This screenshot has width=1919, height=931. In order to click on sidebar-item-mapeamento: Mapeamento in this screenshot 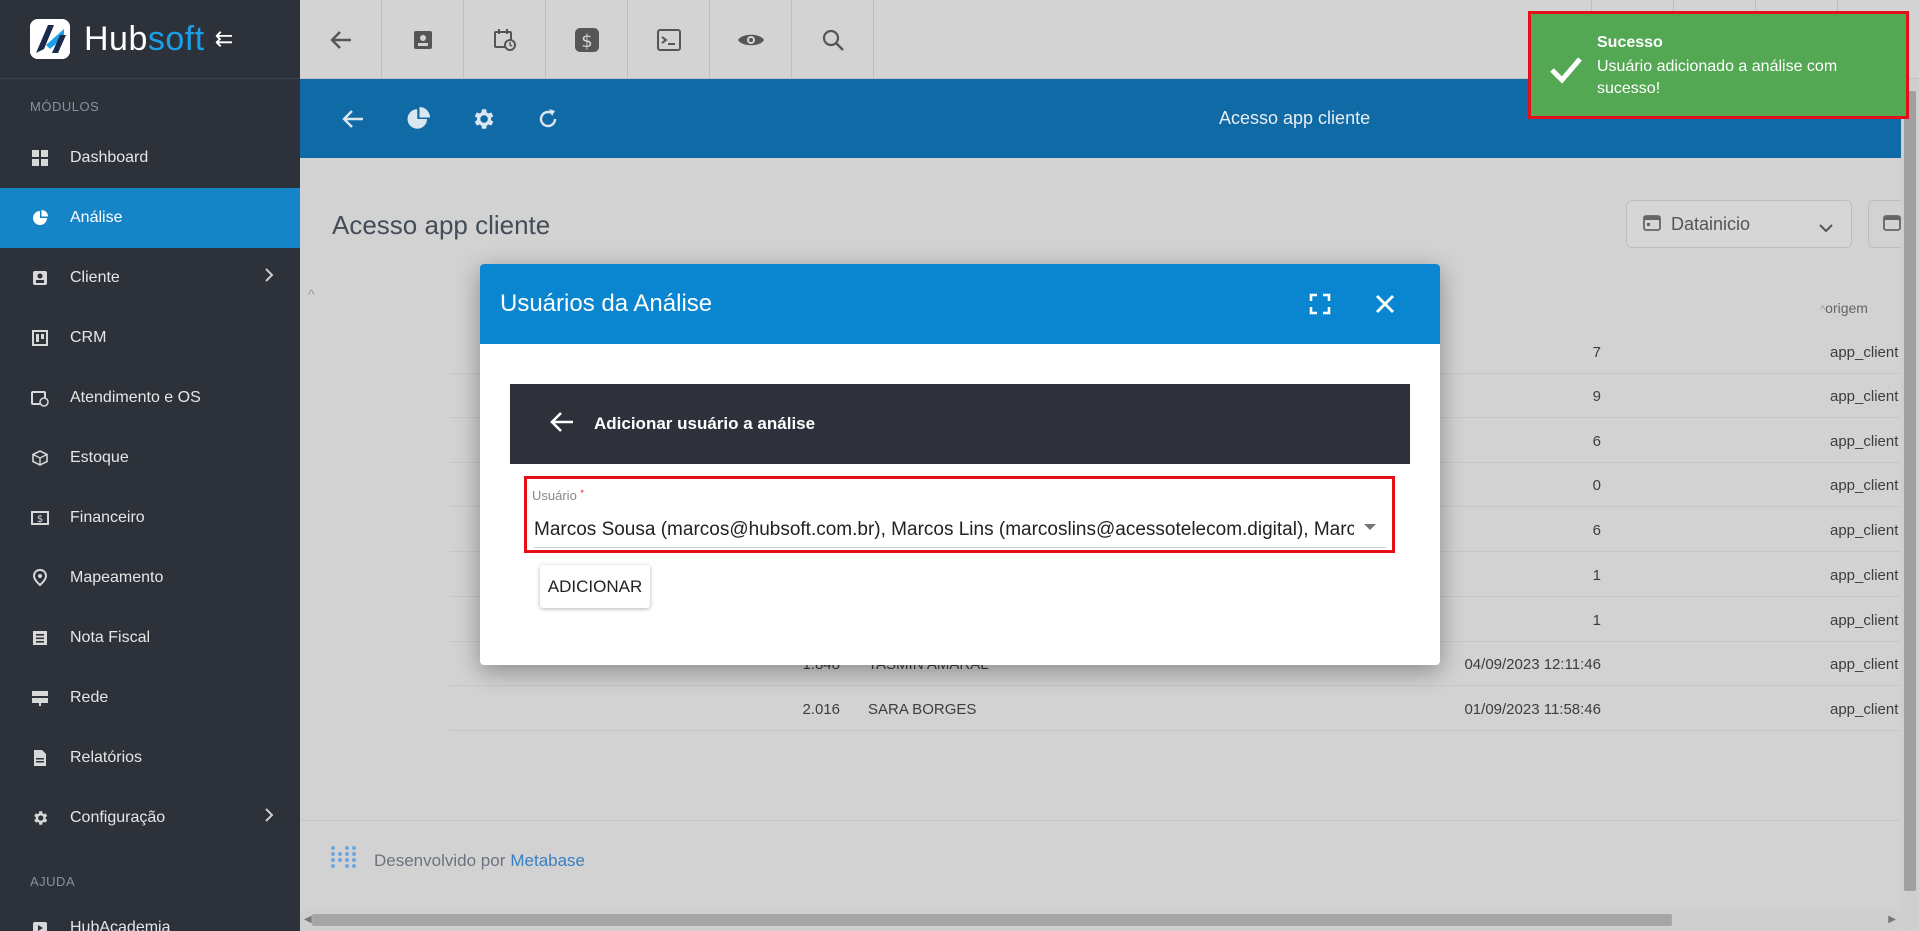, I will do `click(150, 578)`.